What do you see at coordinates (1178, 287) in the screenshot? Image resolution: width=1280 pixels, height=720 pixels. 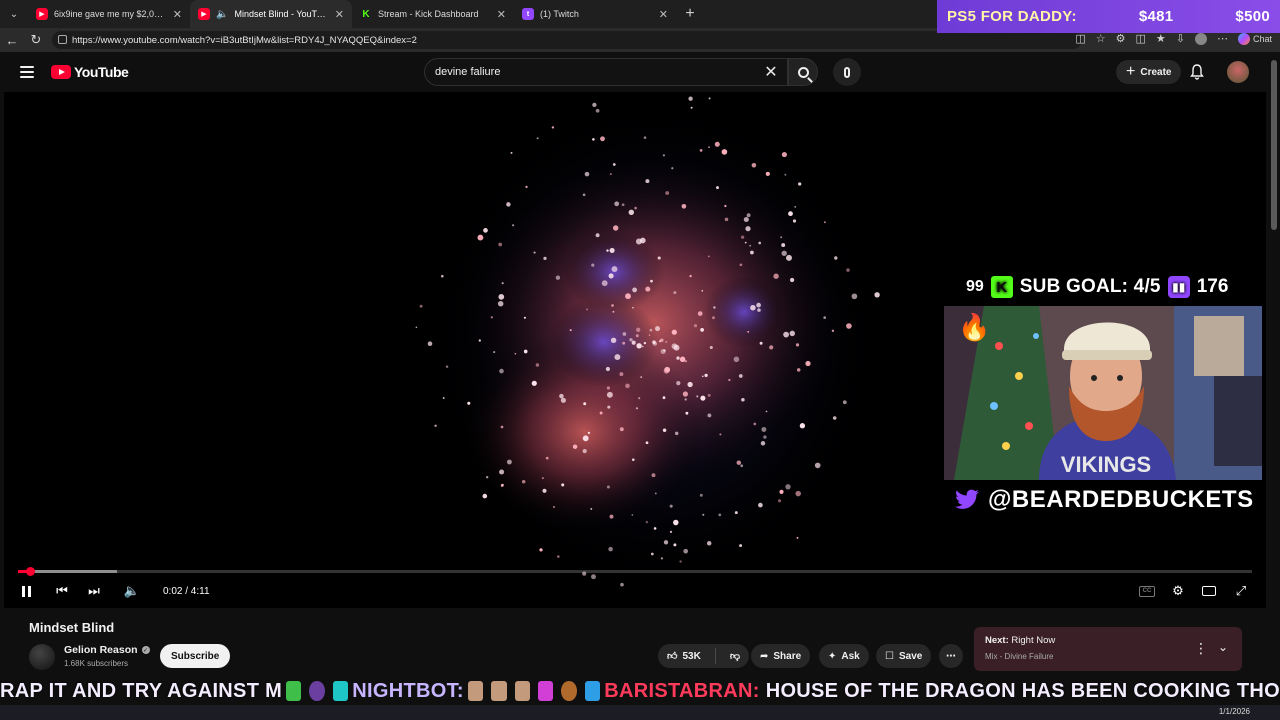 I see `twitch-logo-icon: ▮▮` at bounding box center [1178, 287].